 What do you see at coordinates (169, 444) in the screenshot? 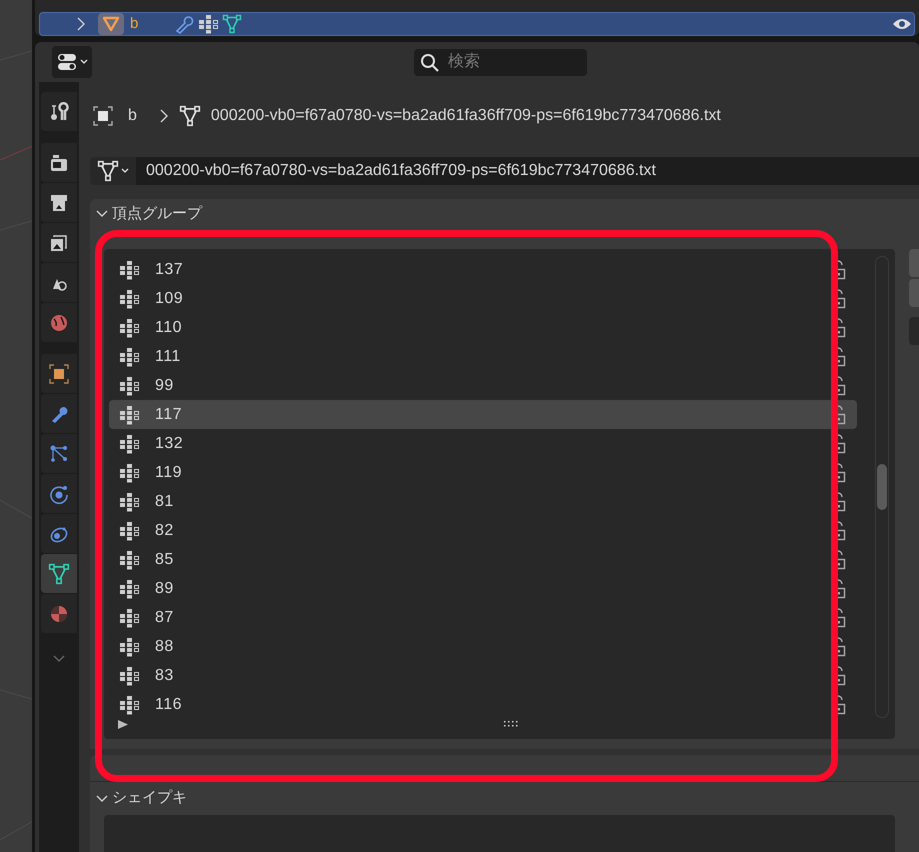
I see `vertex-group-name: 132` at bounding box center [169, 444].